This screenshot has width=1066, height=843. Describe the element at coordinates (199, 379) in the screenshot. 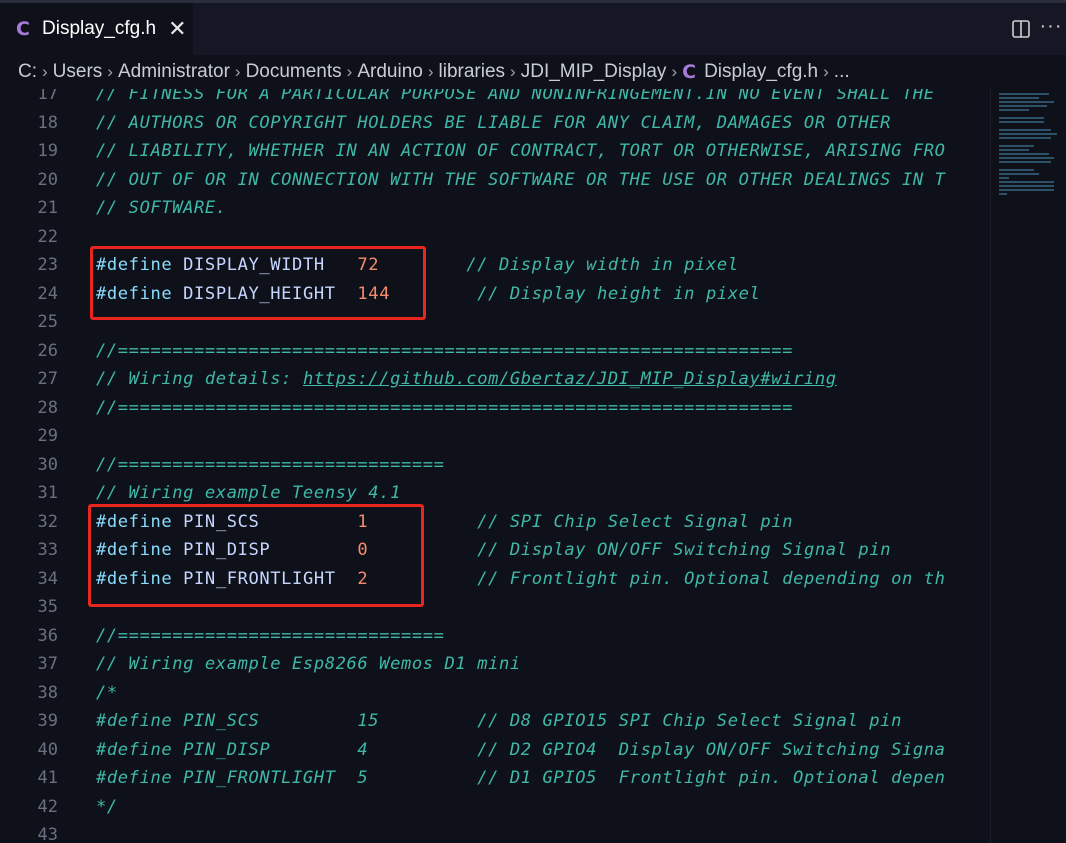

I see `code-token: // Wiring details:` at that location.